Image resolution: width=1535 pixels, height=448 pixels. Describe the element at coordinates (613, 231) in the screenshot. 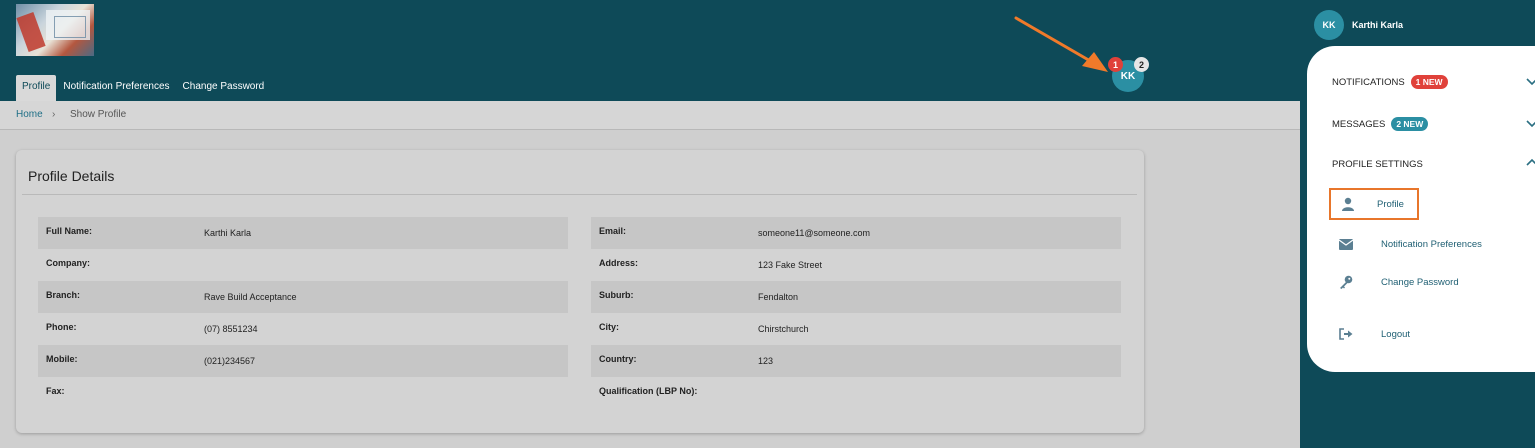

I see `field-label: Email:` at that location.